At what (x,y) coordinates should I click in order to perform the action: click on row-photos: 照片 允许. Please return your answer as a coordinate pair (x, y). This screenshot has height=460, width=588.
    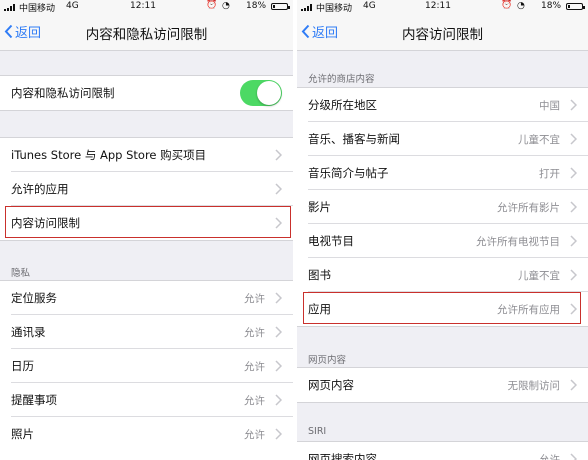
    Looking at the image, I should click on (146, 434).